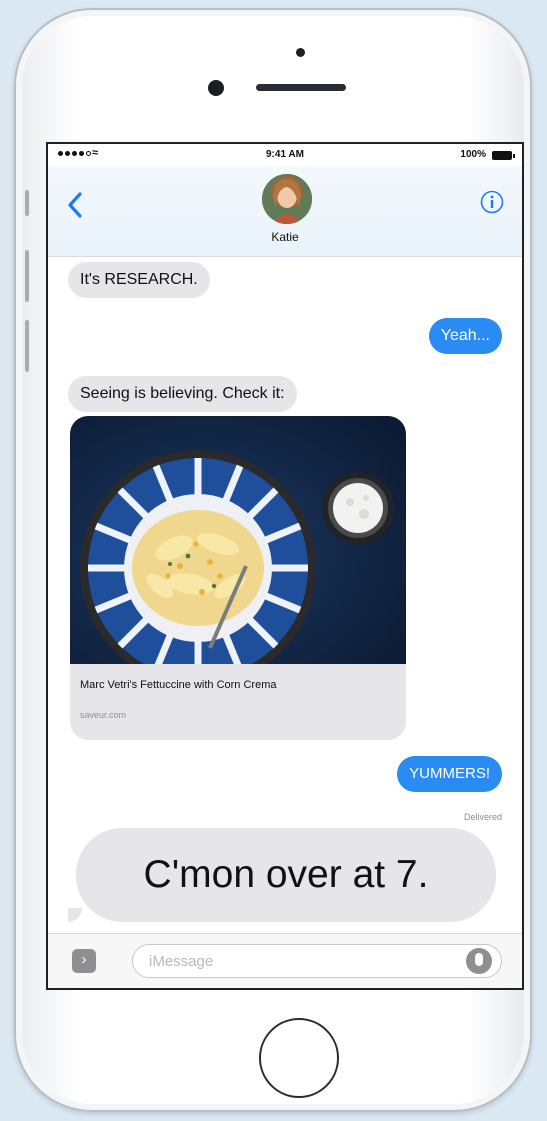 This screenshot has height=1121, width=547. I want to click on message-bubble-incoming: It's RESEARCH., so click(139, 280).